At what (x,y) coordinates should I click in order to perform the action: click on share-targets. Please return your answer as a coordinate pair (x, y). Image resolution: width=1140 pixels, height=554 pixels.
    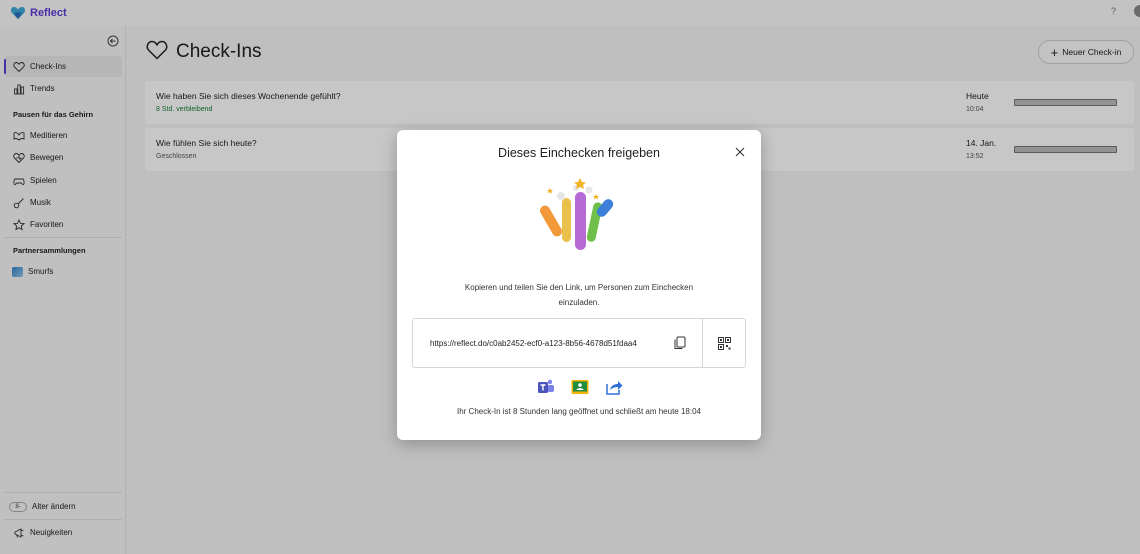
    Looking at the image, I should click on (580, 387).